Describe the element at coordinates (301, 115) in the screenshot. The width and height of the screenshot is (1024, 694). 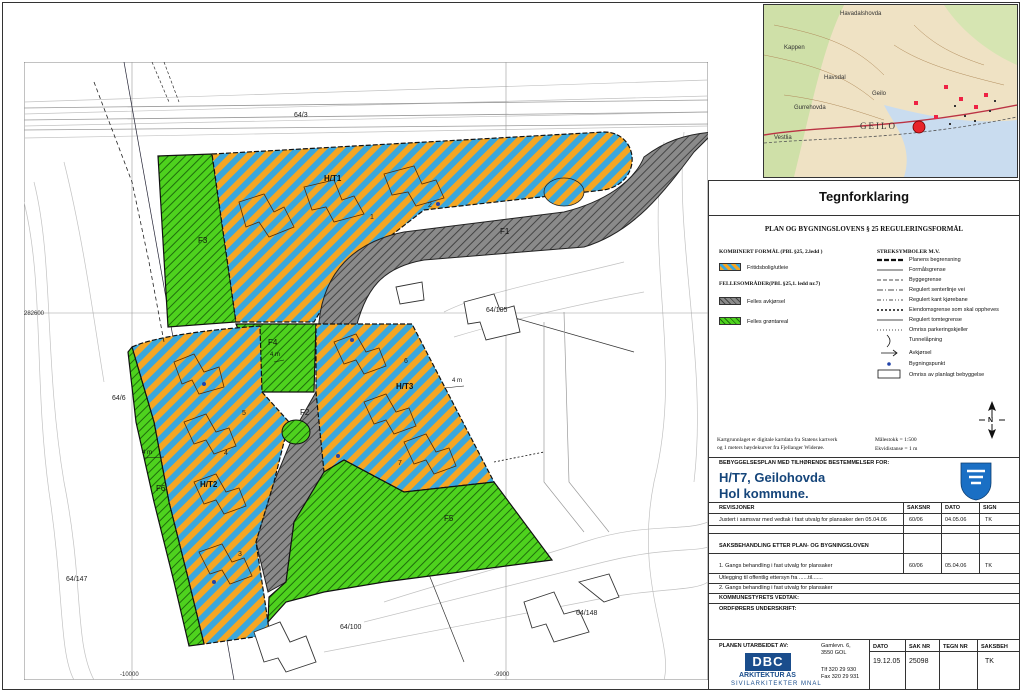
I see `parcel-label: 64/3` at that location.